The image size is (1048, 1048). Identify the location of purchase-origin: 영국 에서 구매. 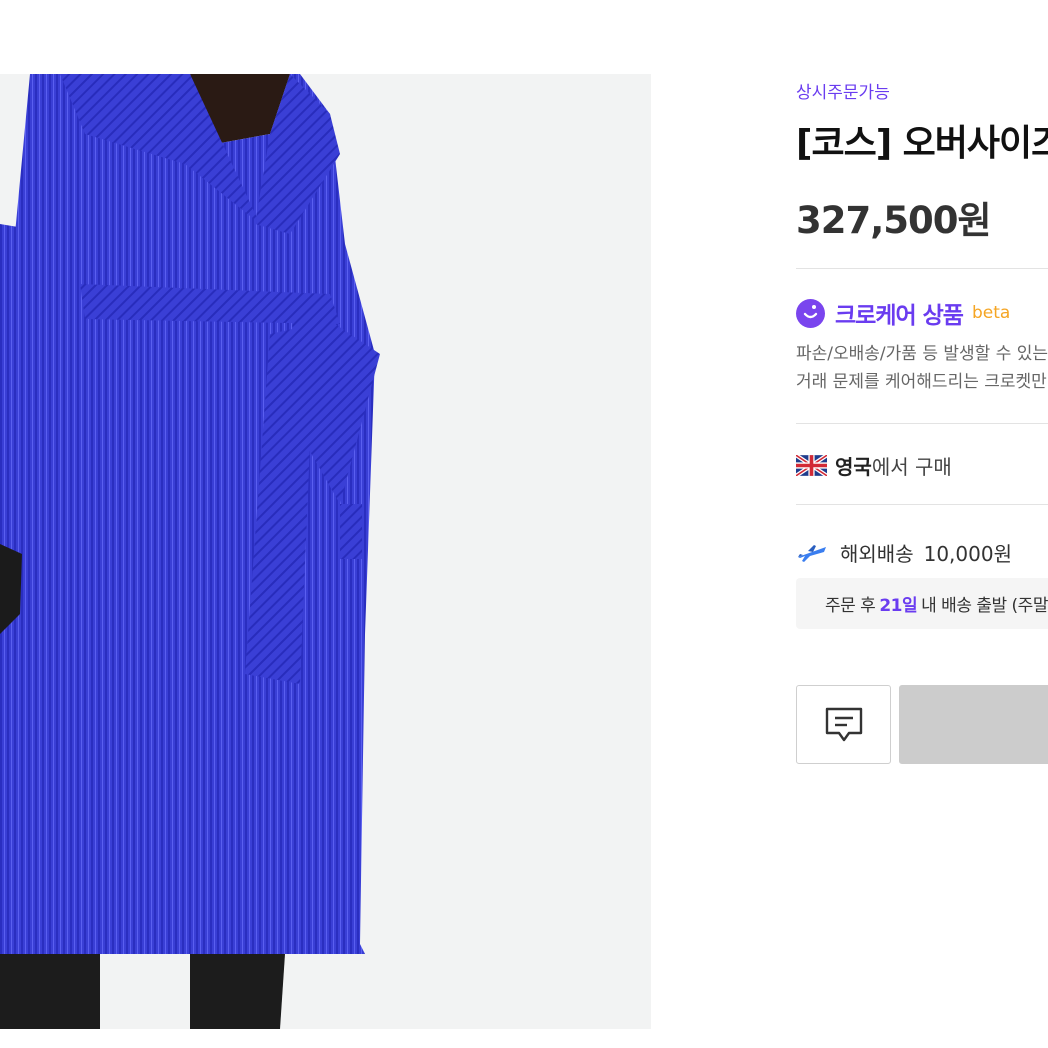
(874, 465).